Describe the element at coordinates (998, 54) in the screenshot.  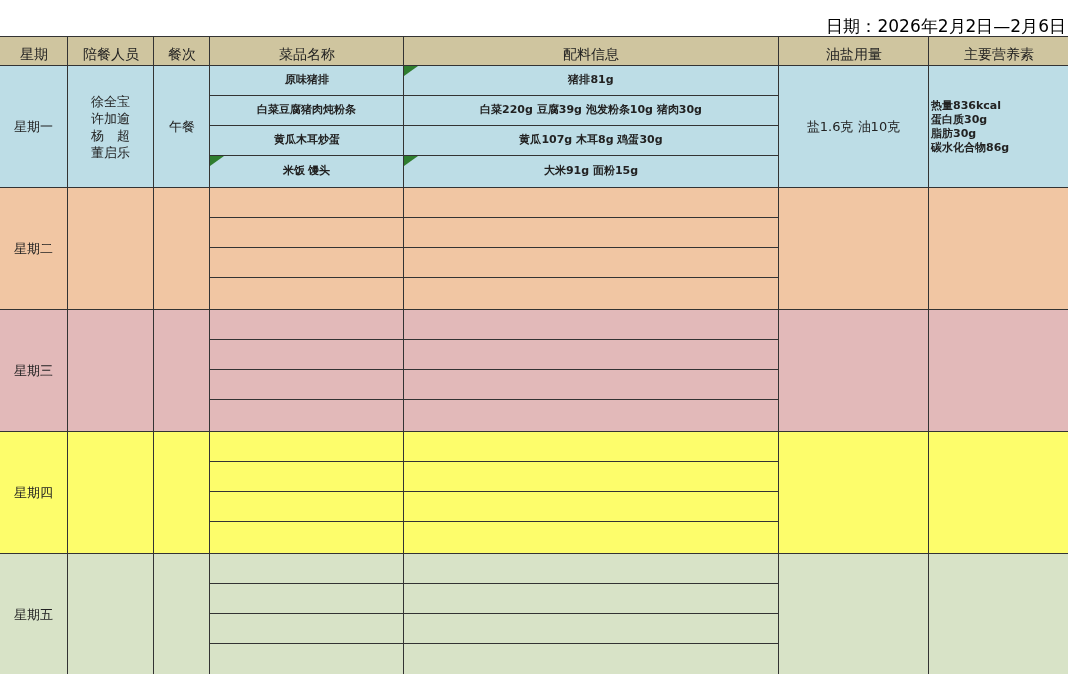
I see `column-header: 主要营养素` at that location.